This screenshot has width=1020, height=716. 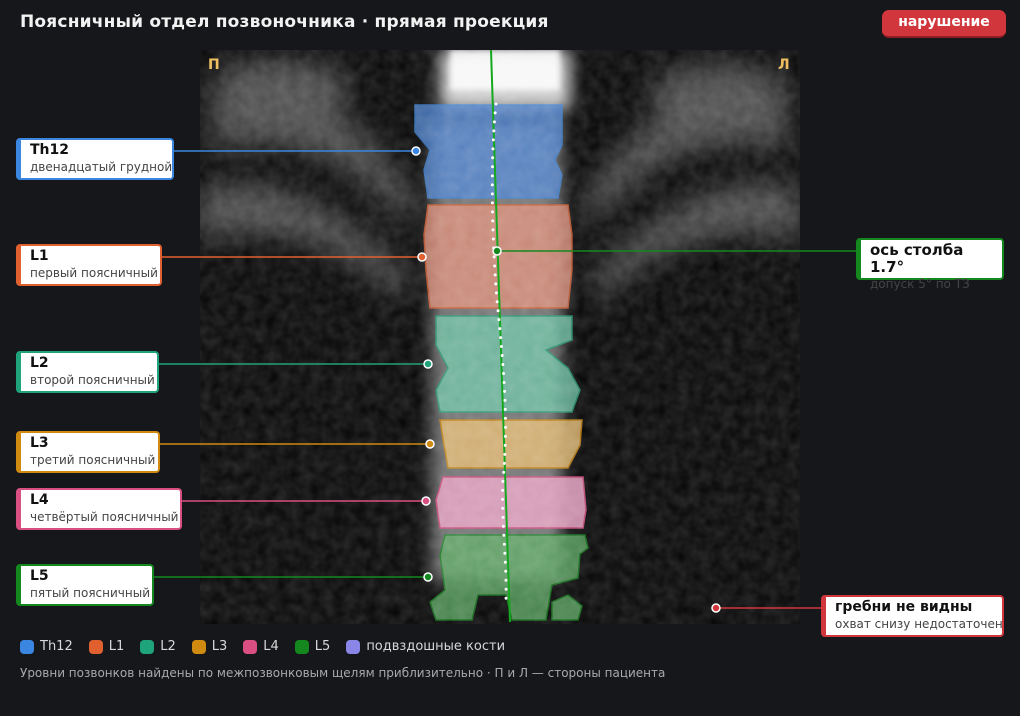 What do you see at coordinates (39, 500) in the screenshot?
I see `callout-l4-code: L4` at bounding box center [39, 500].